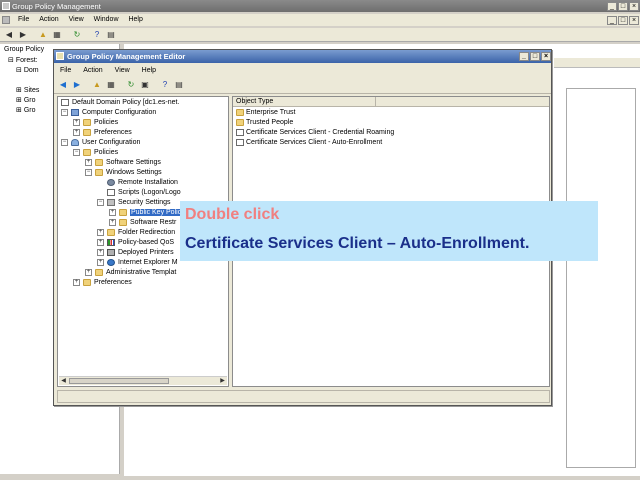  I want to click on up-folder-icon: ▲, so click(43, 35).